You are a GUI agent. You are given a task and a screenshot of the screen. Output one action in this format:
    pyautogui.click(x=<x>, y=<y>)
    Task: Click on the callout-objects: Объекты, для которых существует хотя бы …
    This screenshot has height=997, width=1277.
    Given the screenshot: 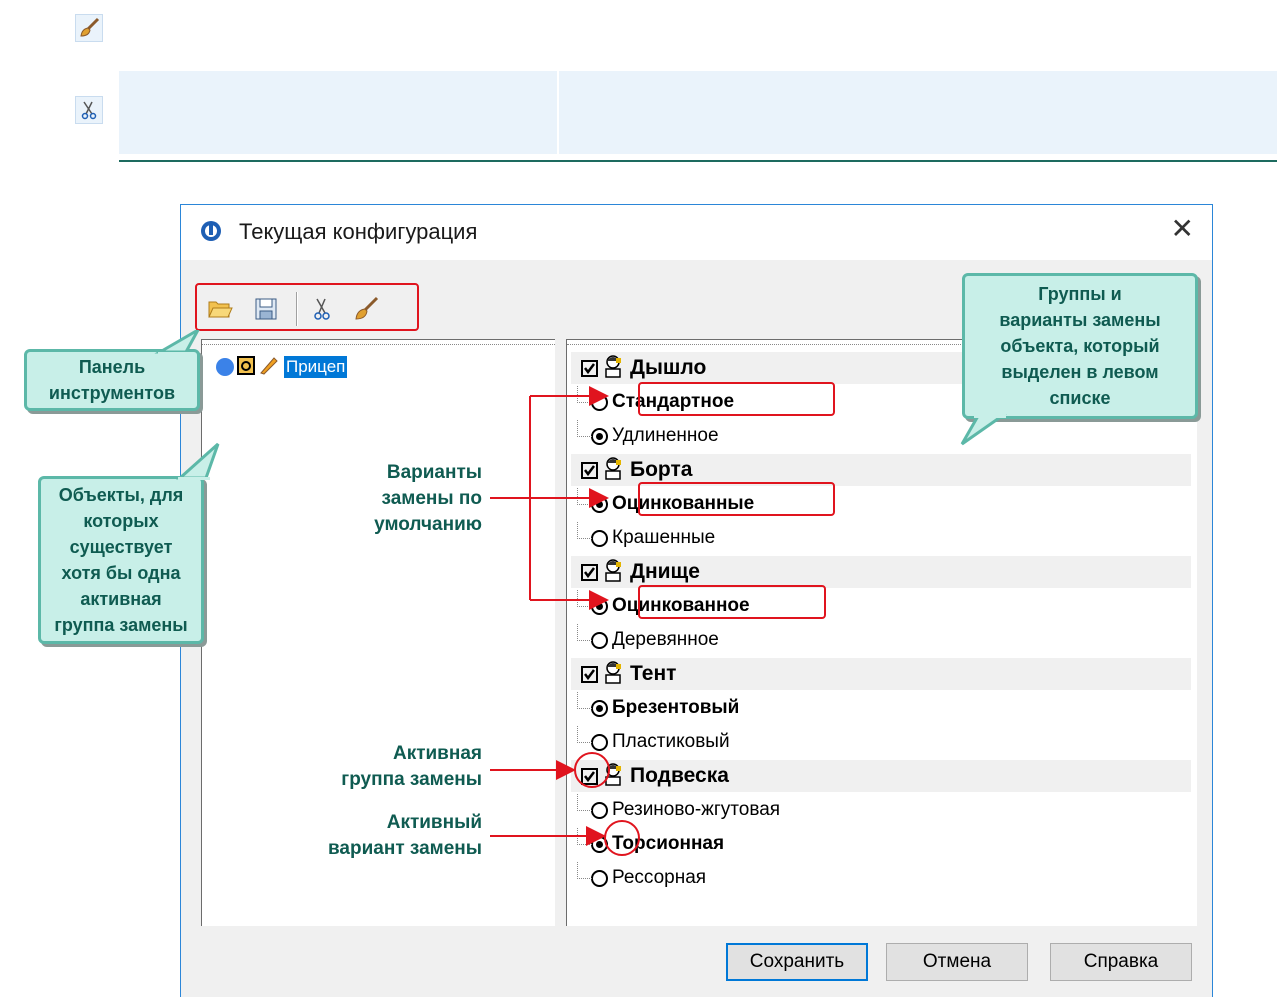 What is the action you would take?
    pyautogui.click(x=121, y=560)
    